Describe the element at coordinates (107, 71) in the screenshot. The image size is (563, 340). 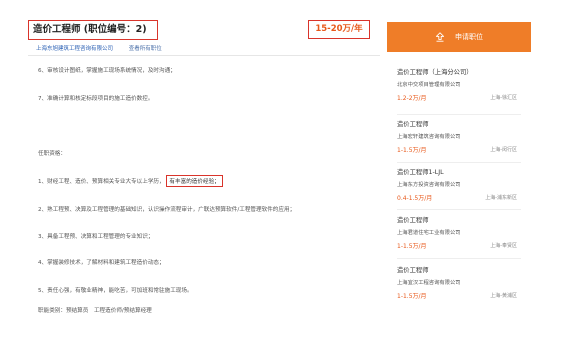
I see `description-line: 6、审核设计图纸，掌握施工现场系统情况，及时沟通；` at that location.